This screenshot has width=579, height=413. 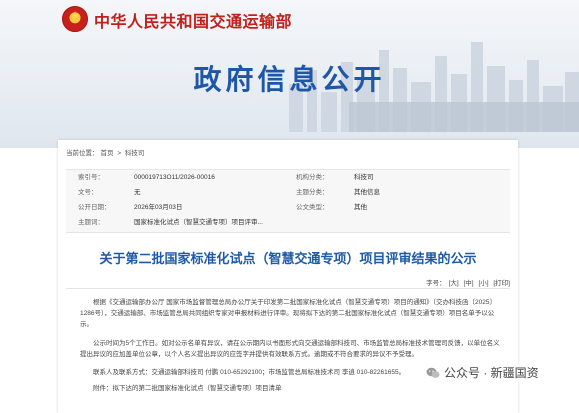 What do you see at coordinates (288, 208) in the screenshot?
I see `meta-row: 公开日期： 2026年03月03日 公文类型： 其他` at bounding box center [288, 208].